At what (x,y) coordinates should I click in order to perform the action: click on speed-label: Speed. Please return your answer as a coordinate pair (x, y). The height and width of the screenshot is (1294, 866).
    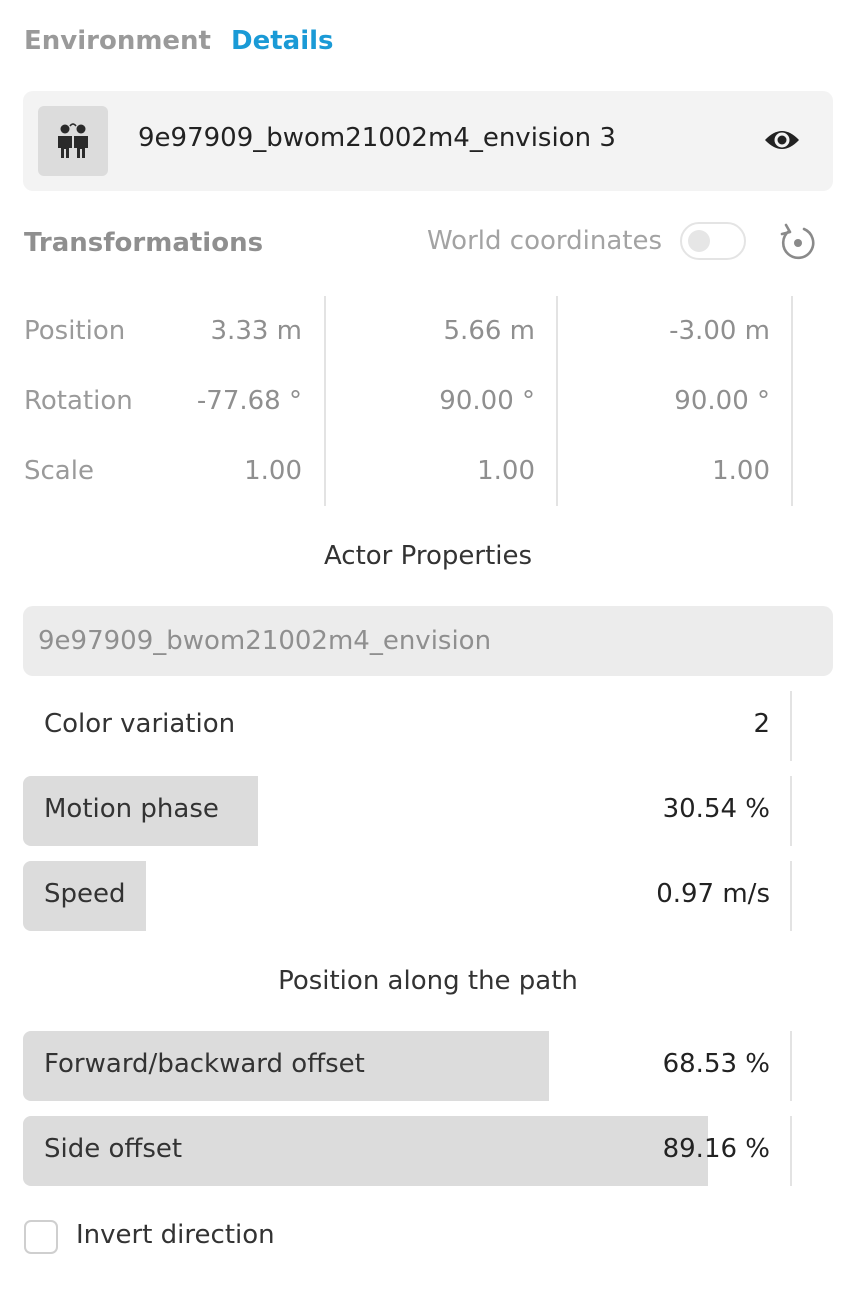
    Looking at the image, I should click on (85, 894).